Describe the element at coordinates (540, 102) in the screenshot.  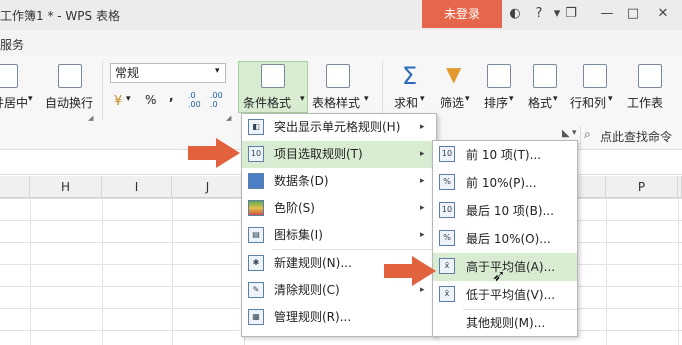
I see `format-button: 格式` at that location.